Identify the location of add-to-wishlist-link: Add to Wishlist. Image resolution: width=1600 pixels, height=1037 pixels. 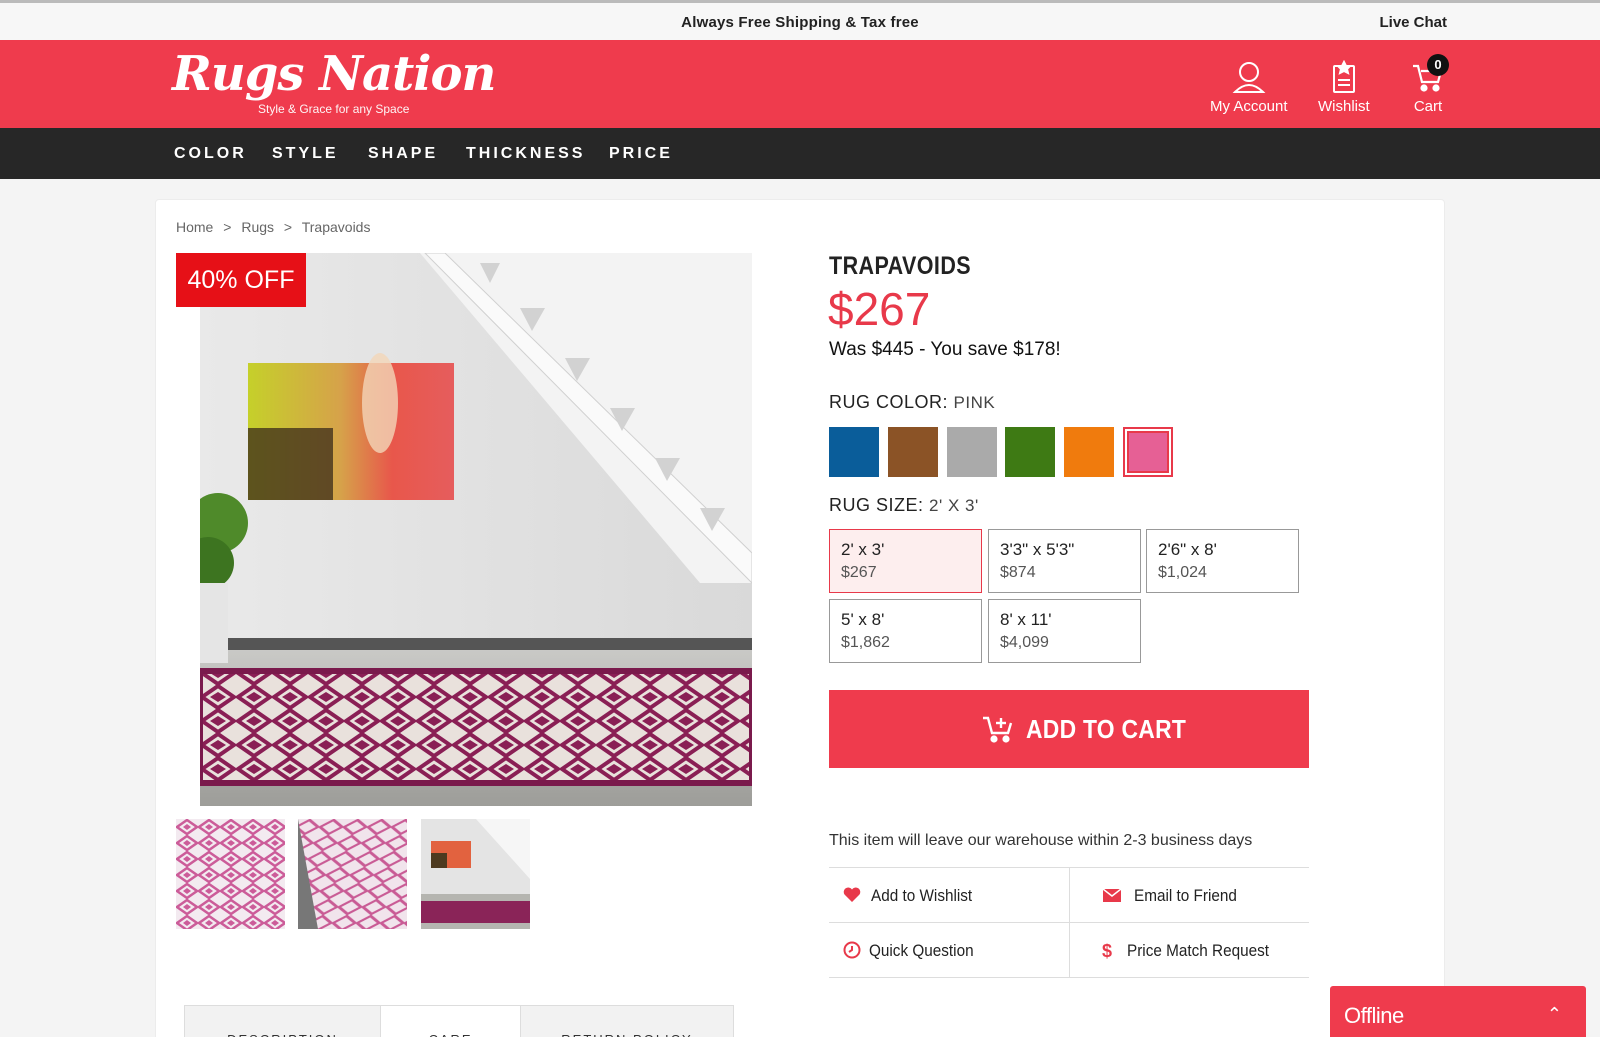
(949, 895).